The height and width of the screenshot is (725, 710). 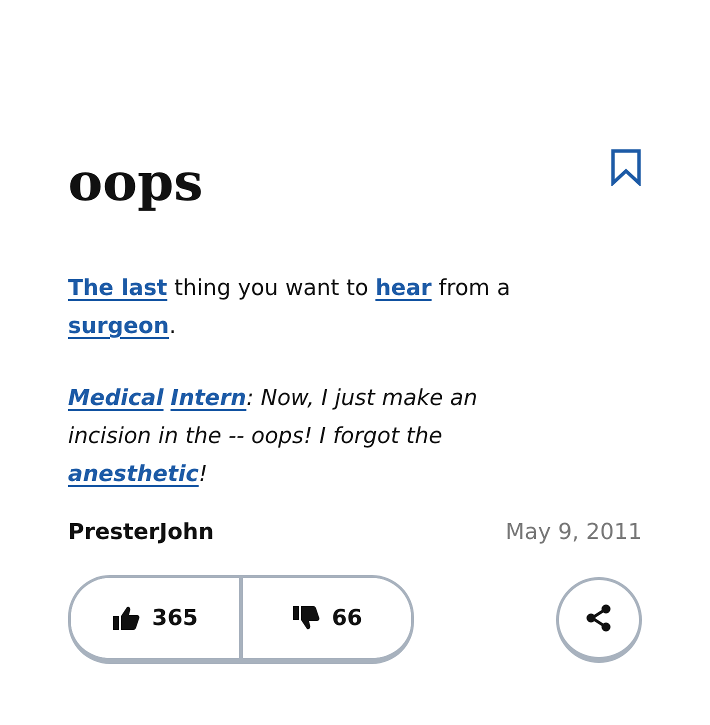 I want to click on thumbs-up-icon, so click(x=126, y=618).